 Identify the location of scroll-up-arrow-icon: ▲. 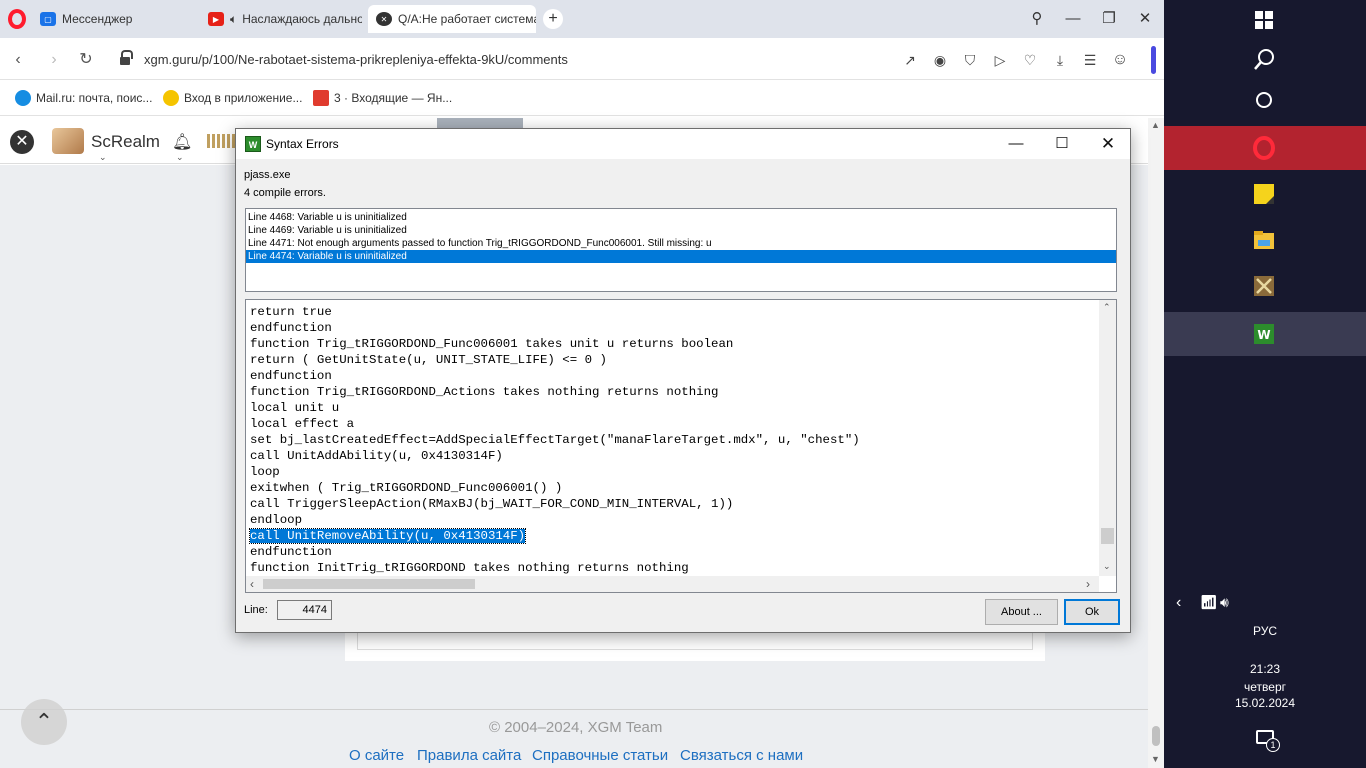
(1155, 125).